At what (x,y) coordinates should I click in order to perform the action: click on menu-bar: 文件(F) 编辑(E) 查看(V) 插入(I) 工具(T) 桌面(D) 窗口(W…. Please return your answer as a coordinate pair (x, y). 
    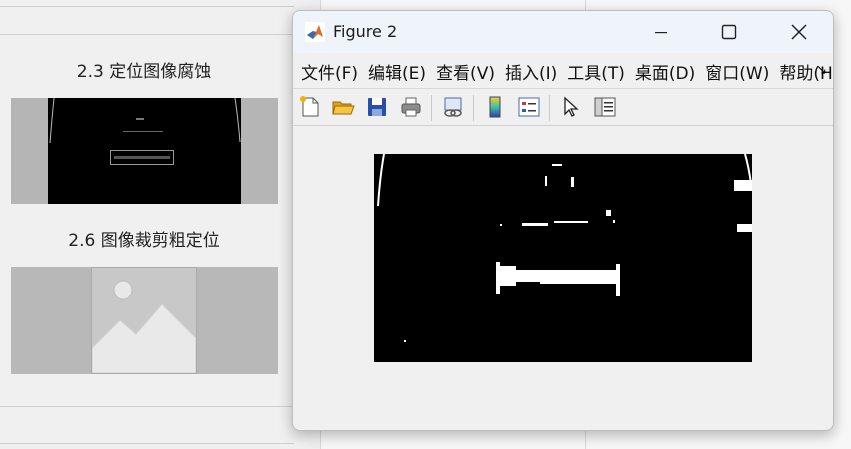
    Looking at the image, I should click on (563, 71).